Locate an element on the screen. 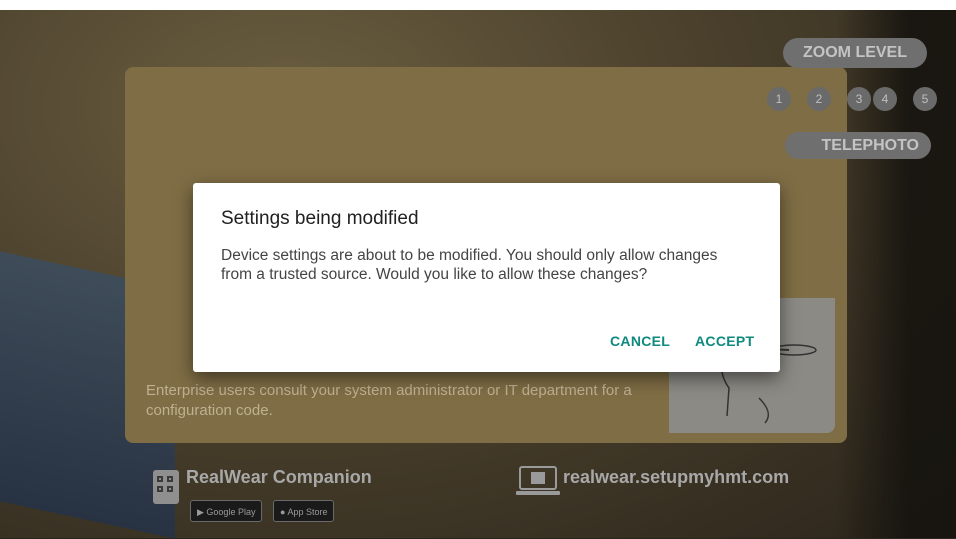 This screenshot has width=956, height=539. google-play-badge: ▶ Google Play is located at coordinates (226, 511).